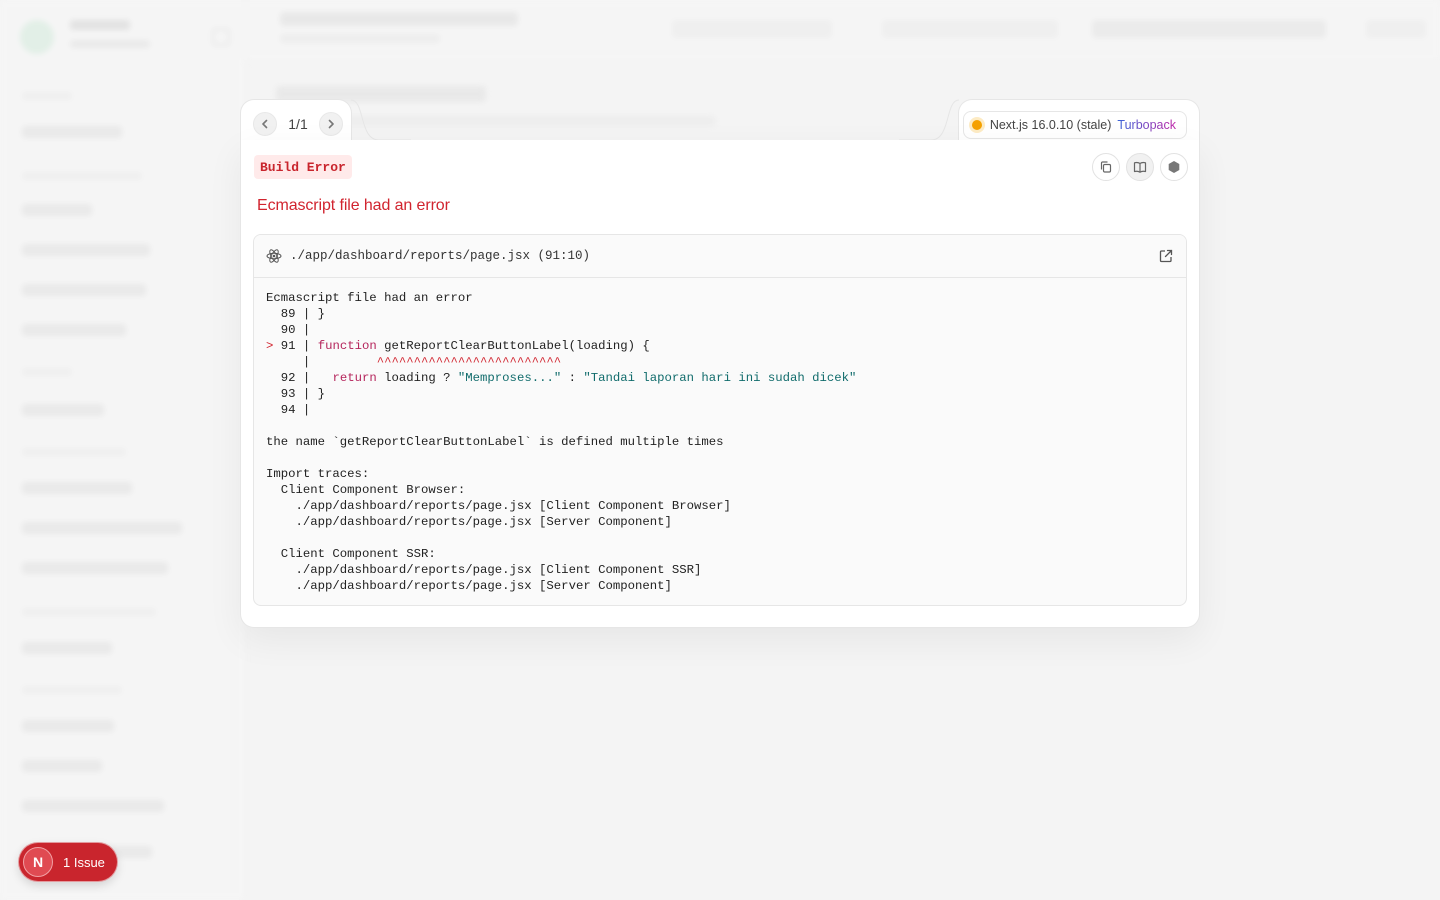 The width and height of the screenshot is (1440, 900). I want to click on code-line-93: 93 | }, so click(303, 394).